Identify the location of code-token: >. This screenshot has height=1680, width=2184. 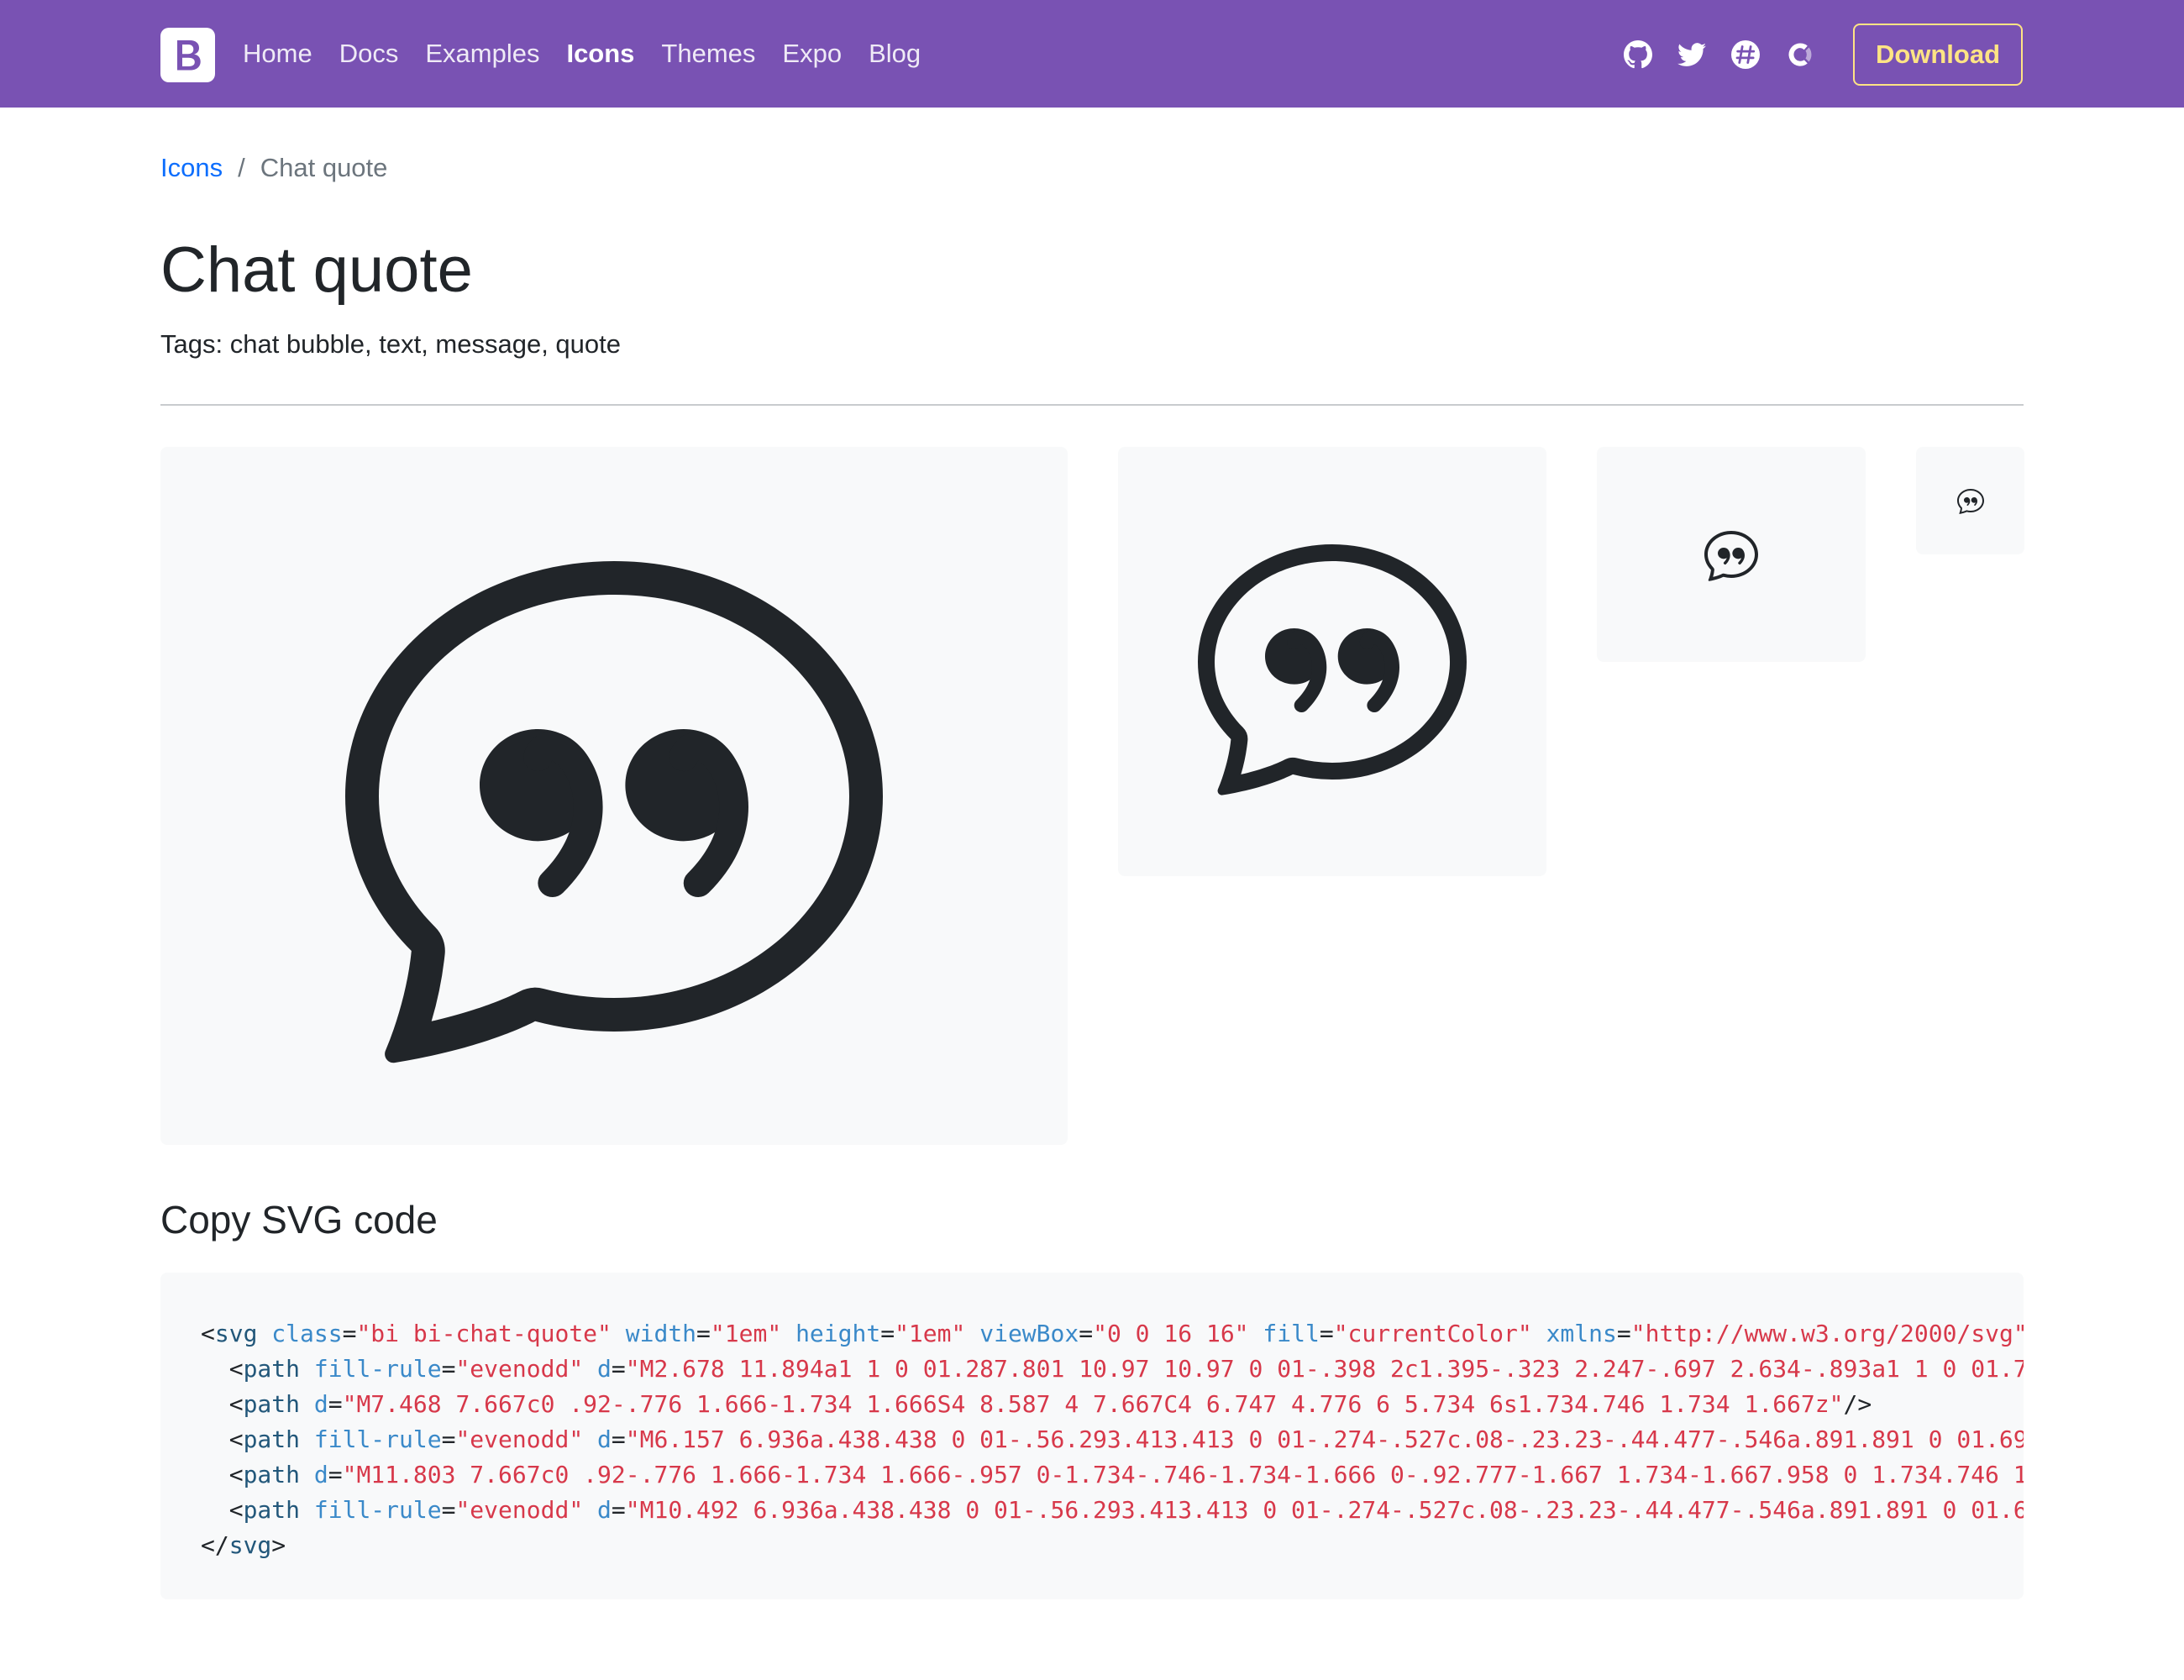
(278, 1545).